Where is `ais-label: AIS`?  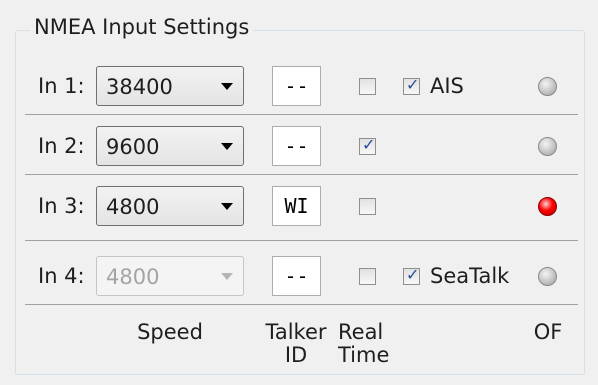 ais-label: AIS is located at coordinates (447, 86).